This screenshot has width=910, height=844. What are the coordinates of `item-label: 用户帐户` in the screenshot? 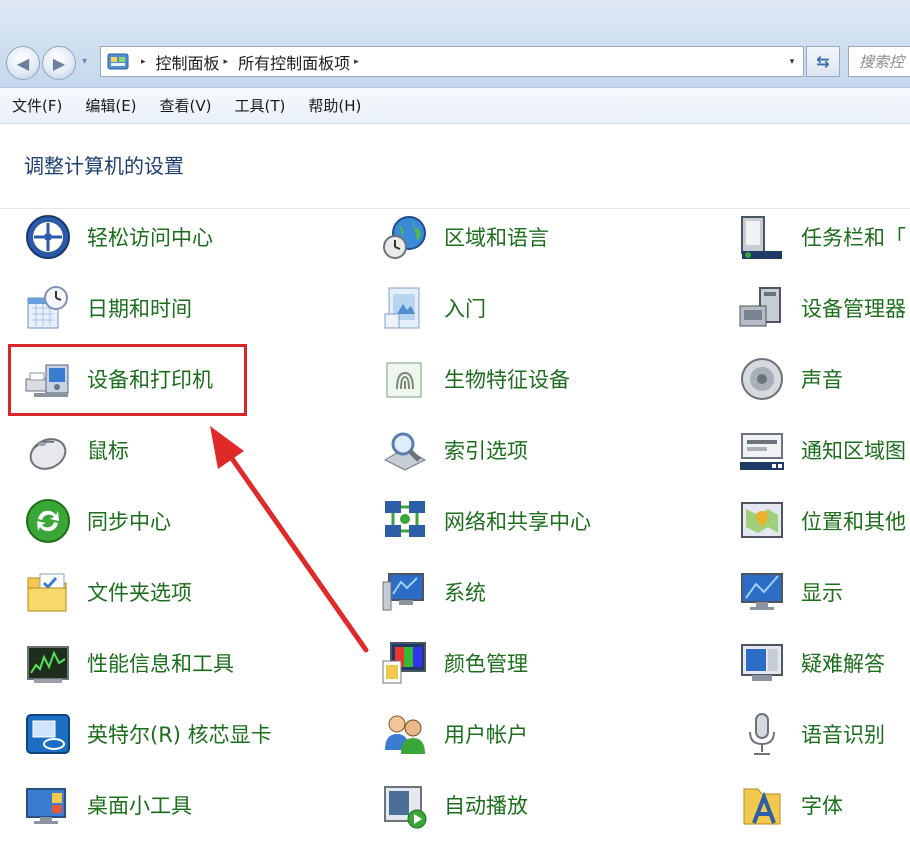 It's located at (486, 735).